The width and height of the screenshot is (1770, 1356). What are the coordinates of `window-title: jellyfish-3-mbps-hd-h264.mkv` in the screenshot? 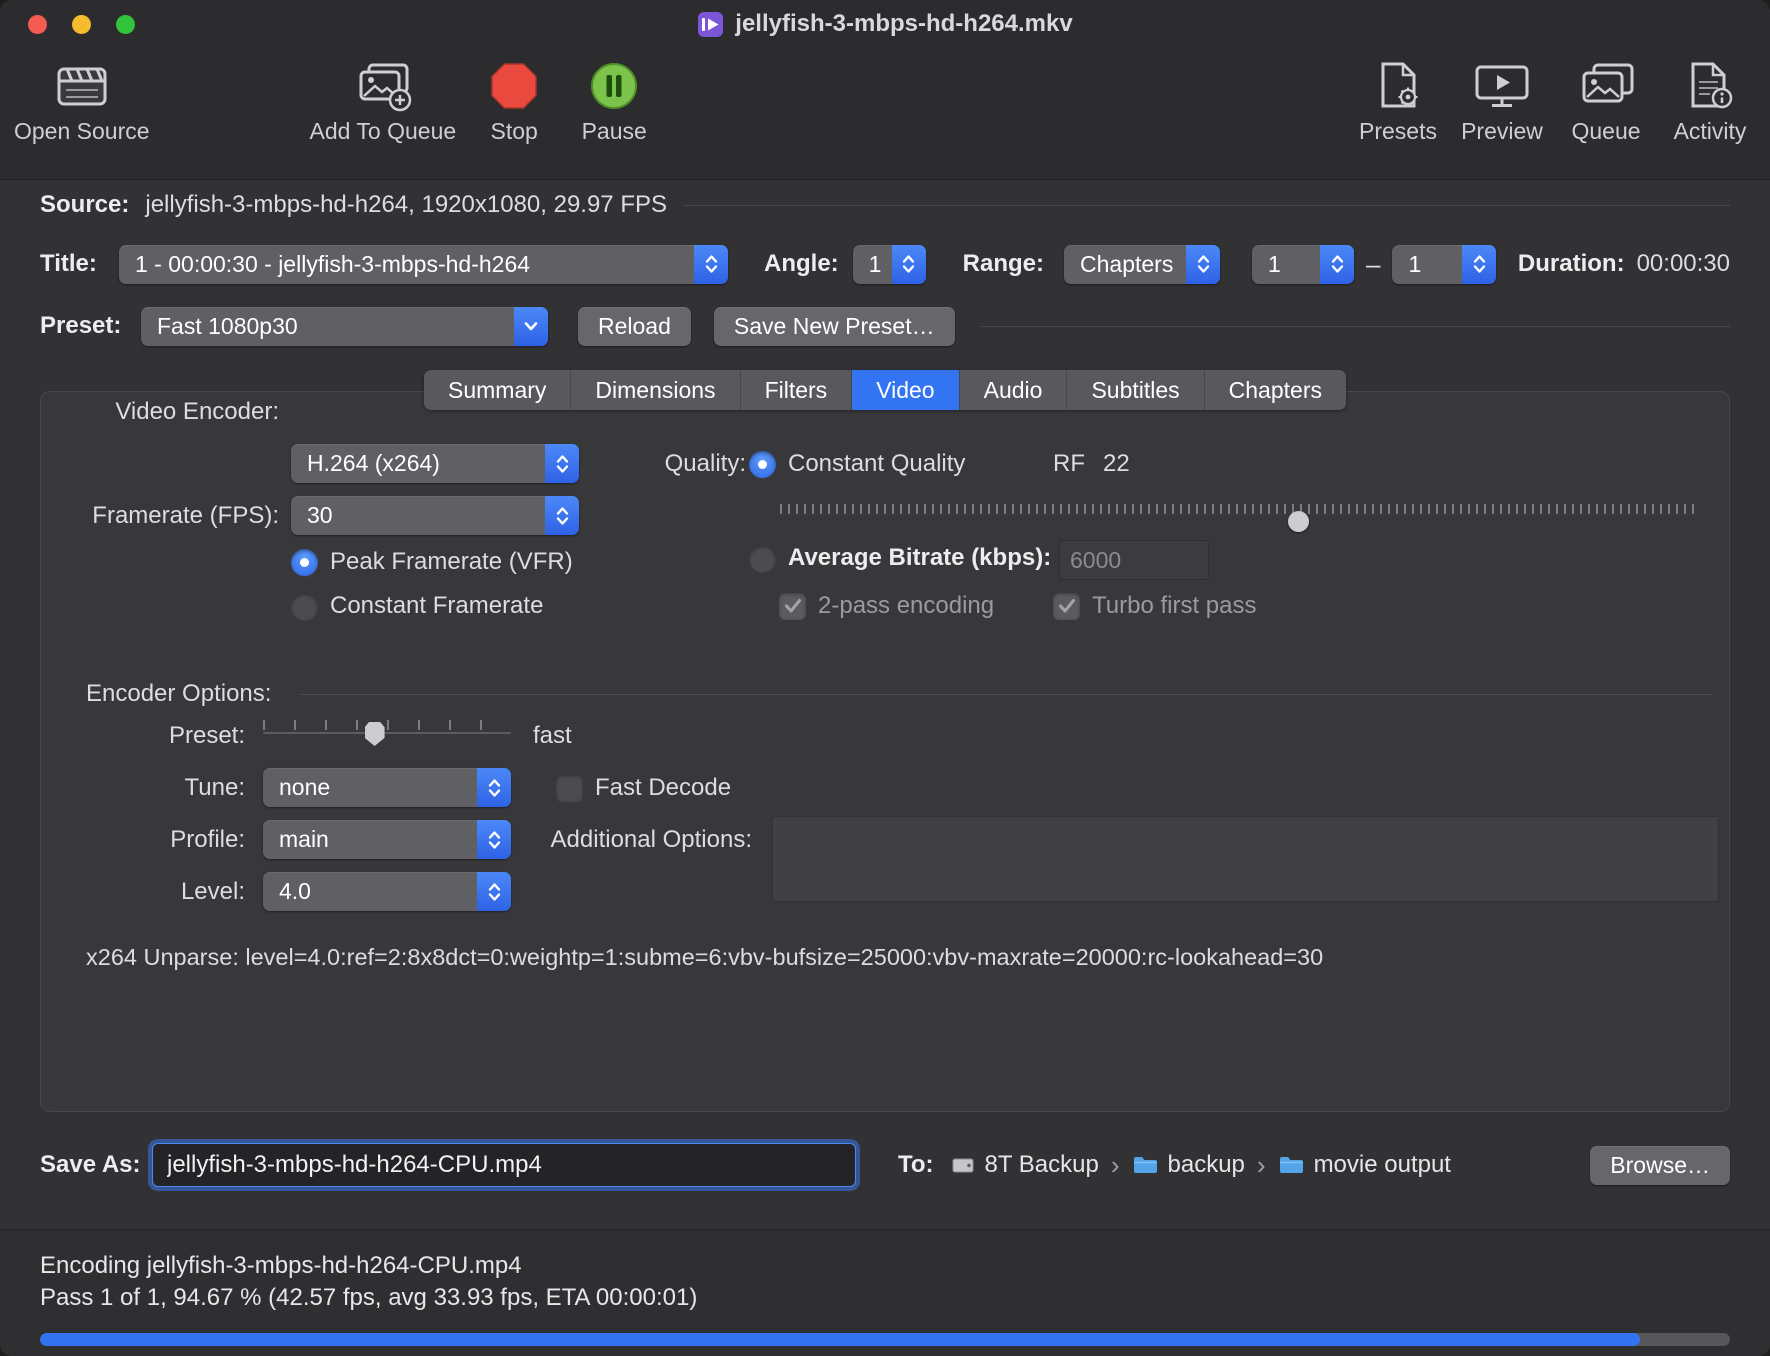 It's located at (904, 23).